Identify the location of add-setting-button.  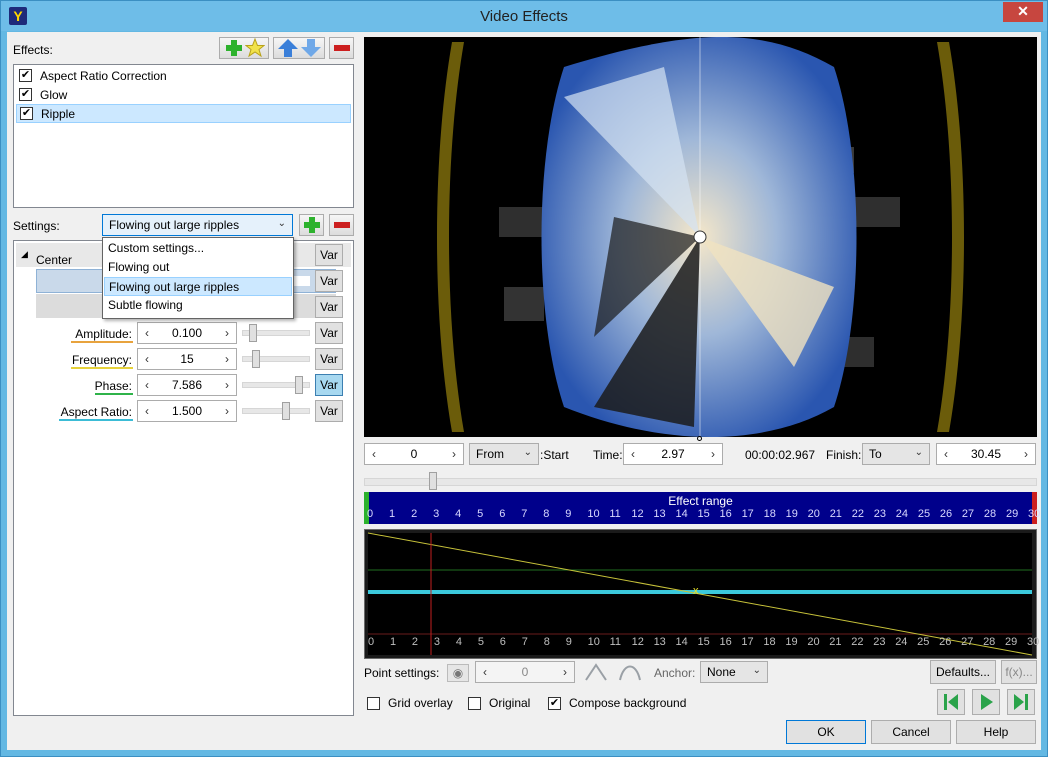
(311, 225).